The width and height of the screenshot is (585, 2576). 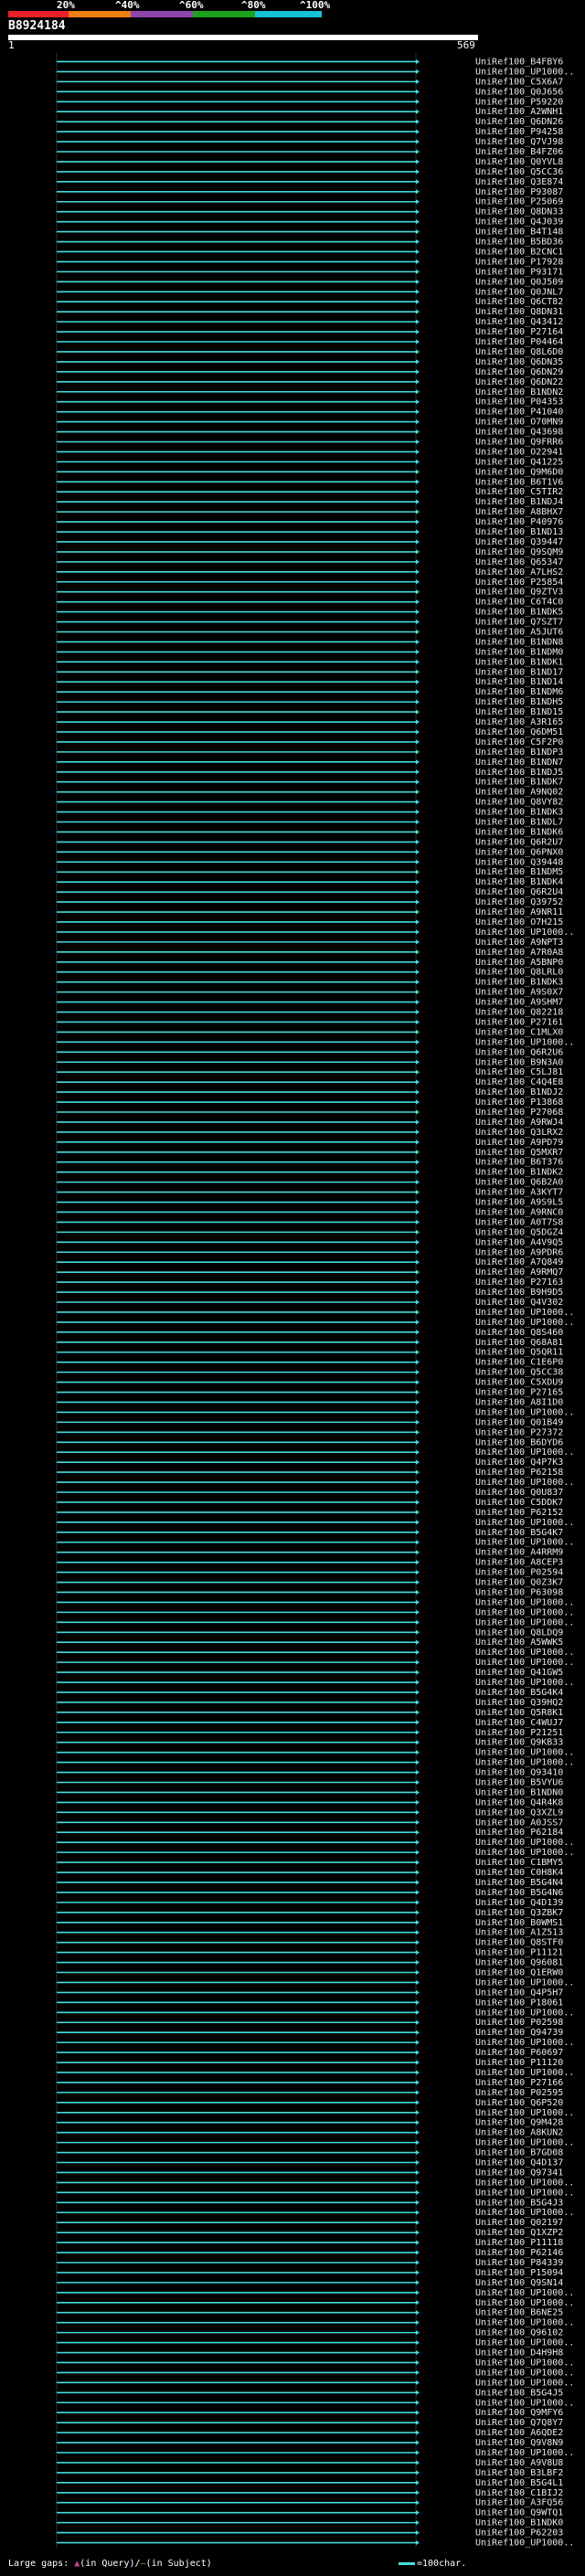 I want to click on hit-label: UniRef100_C5X6A7, so click(x=519, y=82).